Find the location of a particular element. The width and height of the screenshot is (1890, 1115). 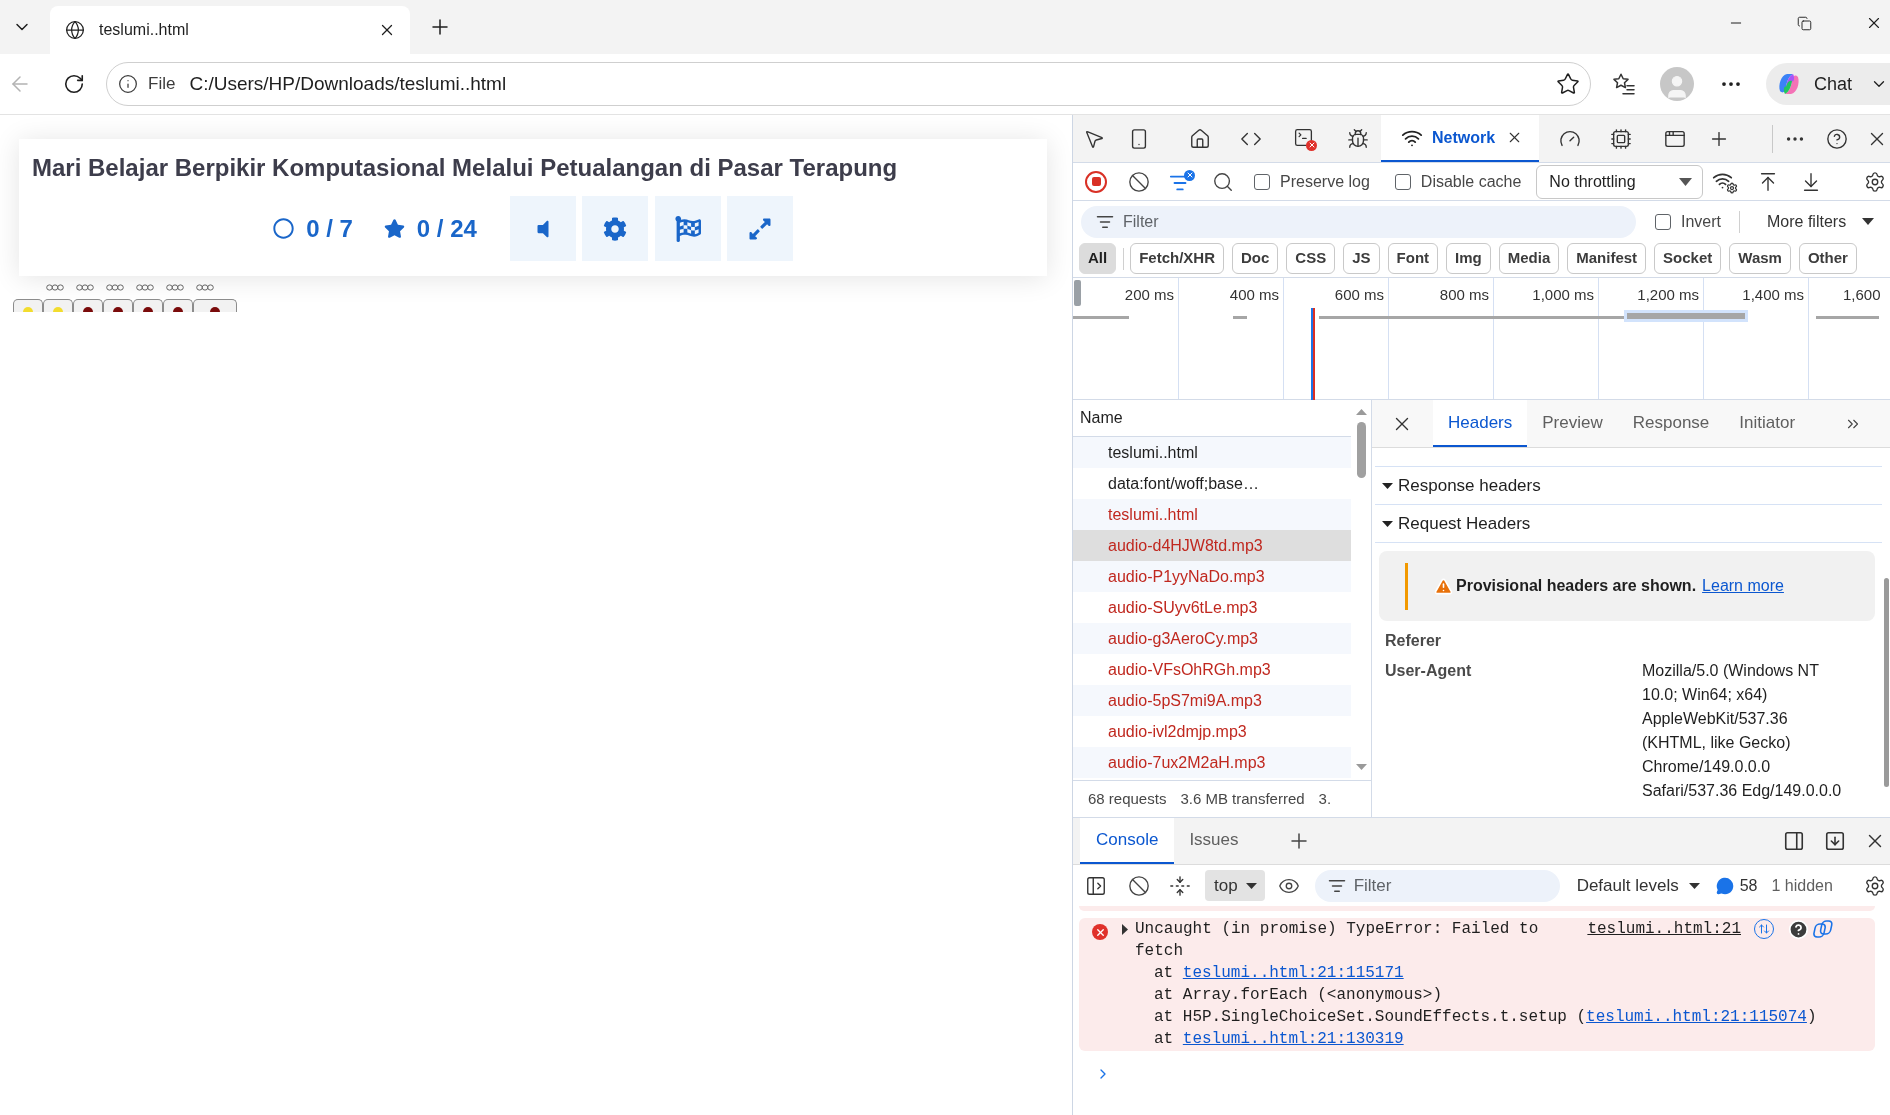

request-row: audio-7ux2M2aH.mp3 is located at coordinates (1212, 762).